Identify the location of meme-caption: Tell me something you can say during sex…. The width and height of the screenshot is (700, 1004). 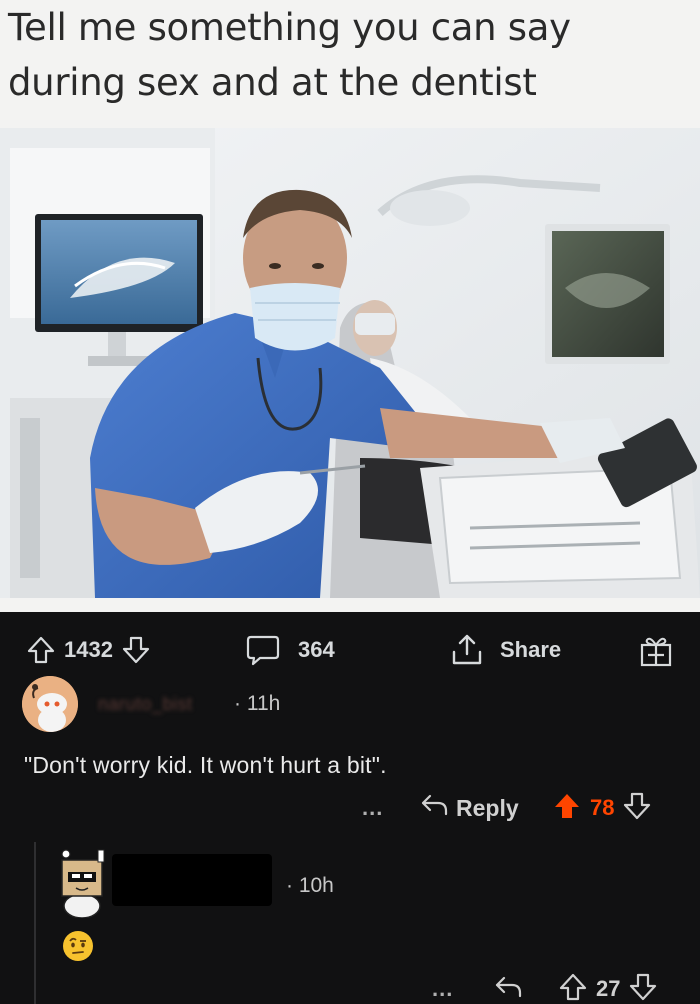
(348, 55).